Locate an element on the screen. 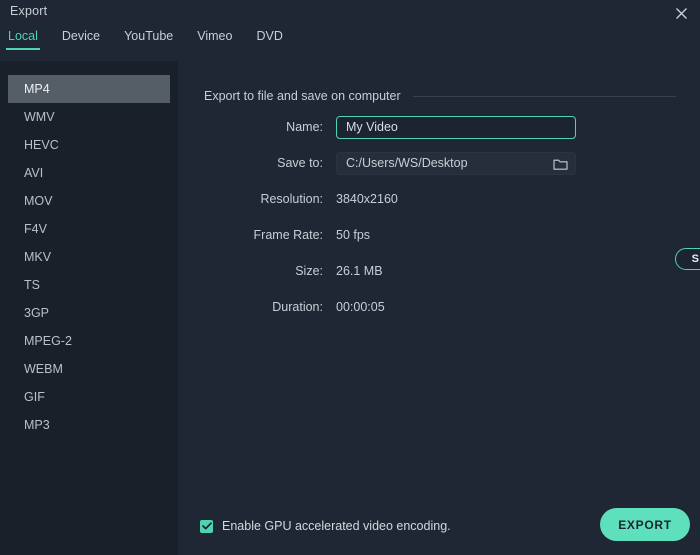  section-header: Export to file and save on computer is located at coordinates (440, 96).